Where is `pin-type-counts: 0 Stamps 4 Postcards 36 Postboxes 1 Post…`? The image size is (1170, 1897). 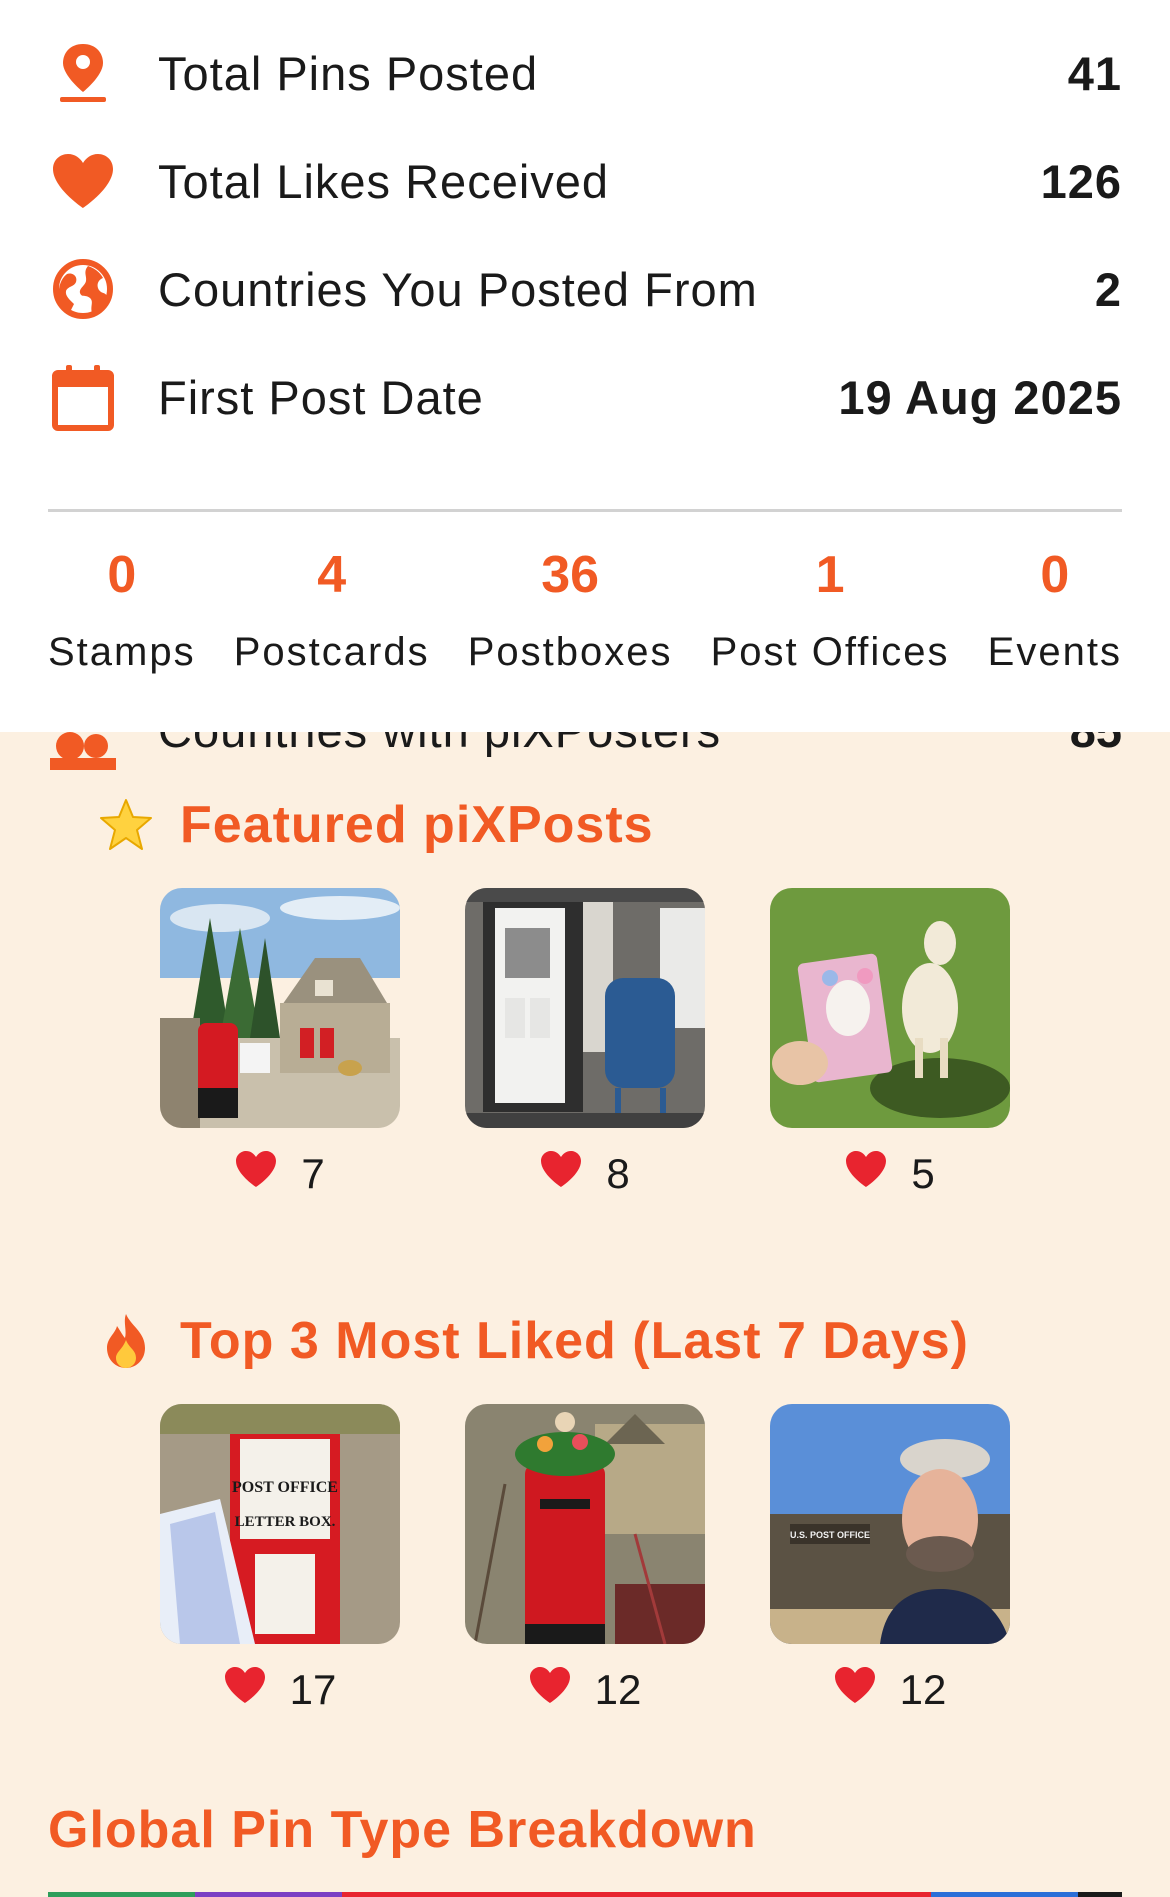
pin-type-counts: 0 Stamps 4 Postcards 36 Postboxes 1 Post… is located at coordinates (585, 610).